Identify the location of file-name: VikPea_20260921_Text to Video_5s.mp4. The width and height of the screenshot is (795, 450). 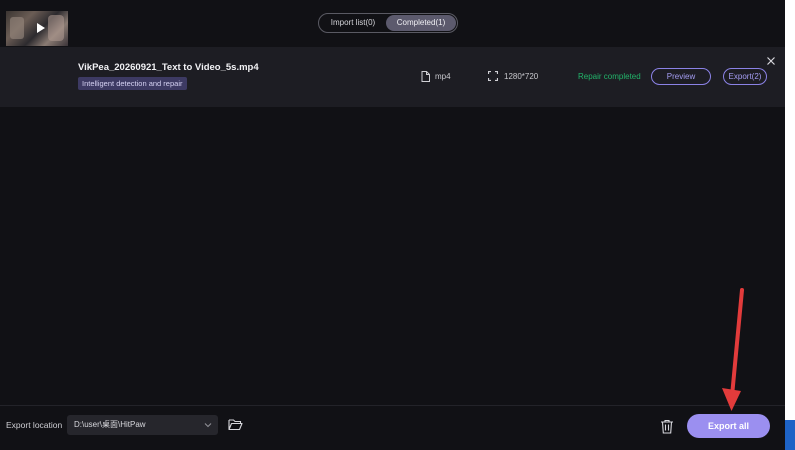
(168, 67).